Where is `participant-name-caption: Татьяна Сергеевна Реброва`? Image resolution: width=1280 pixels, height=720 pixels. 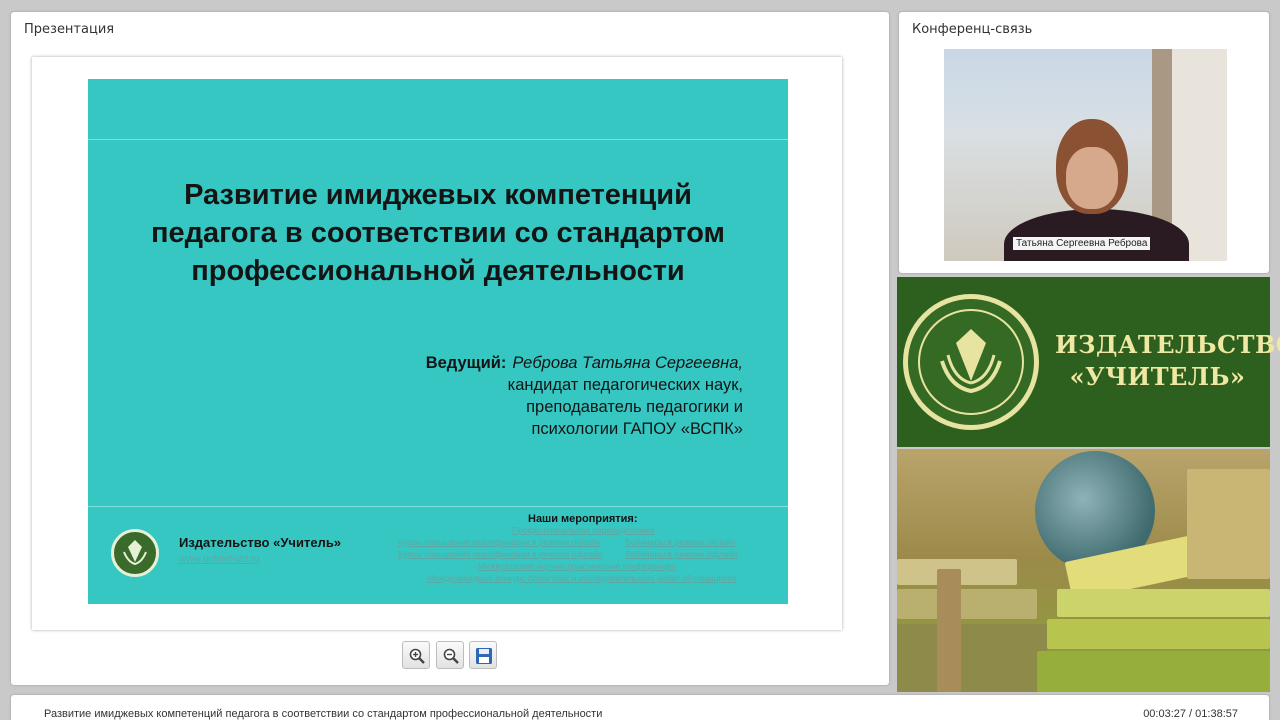 participant-name-caption: Татьяна Сергеевна Реброва is located at coordinates (1082, 243).